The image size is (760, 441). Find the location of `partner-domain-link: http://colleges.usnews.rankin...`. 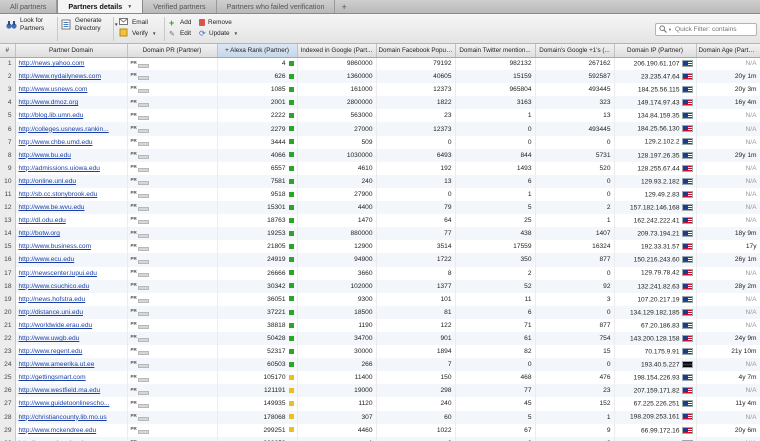

partner-domain-link: http://colleges.usnews.rankin... is located at coordinates (64, 129).